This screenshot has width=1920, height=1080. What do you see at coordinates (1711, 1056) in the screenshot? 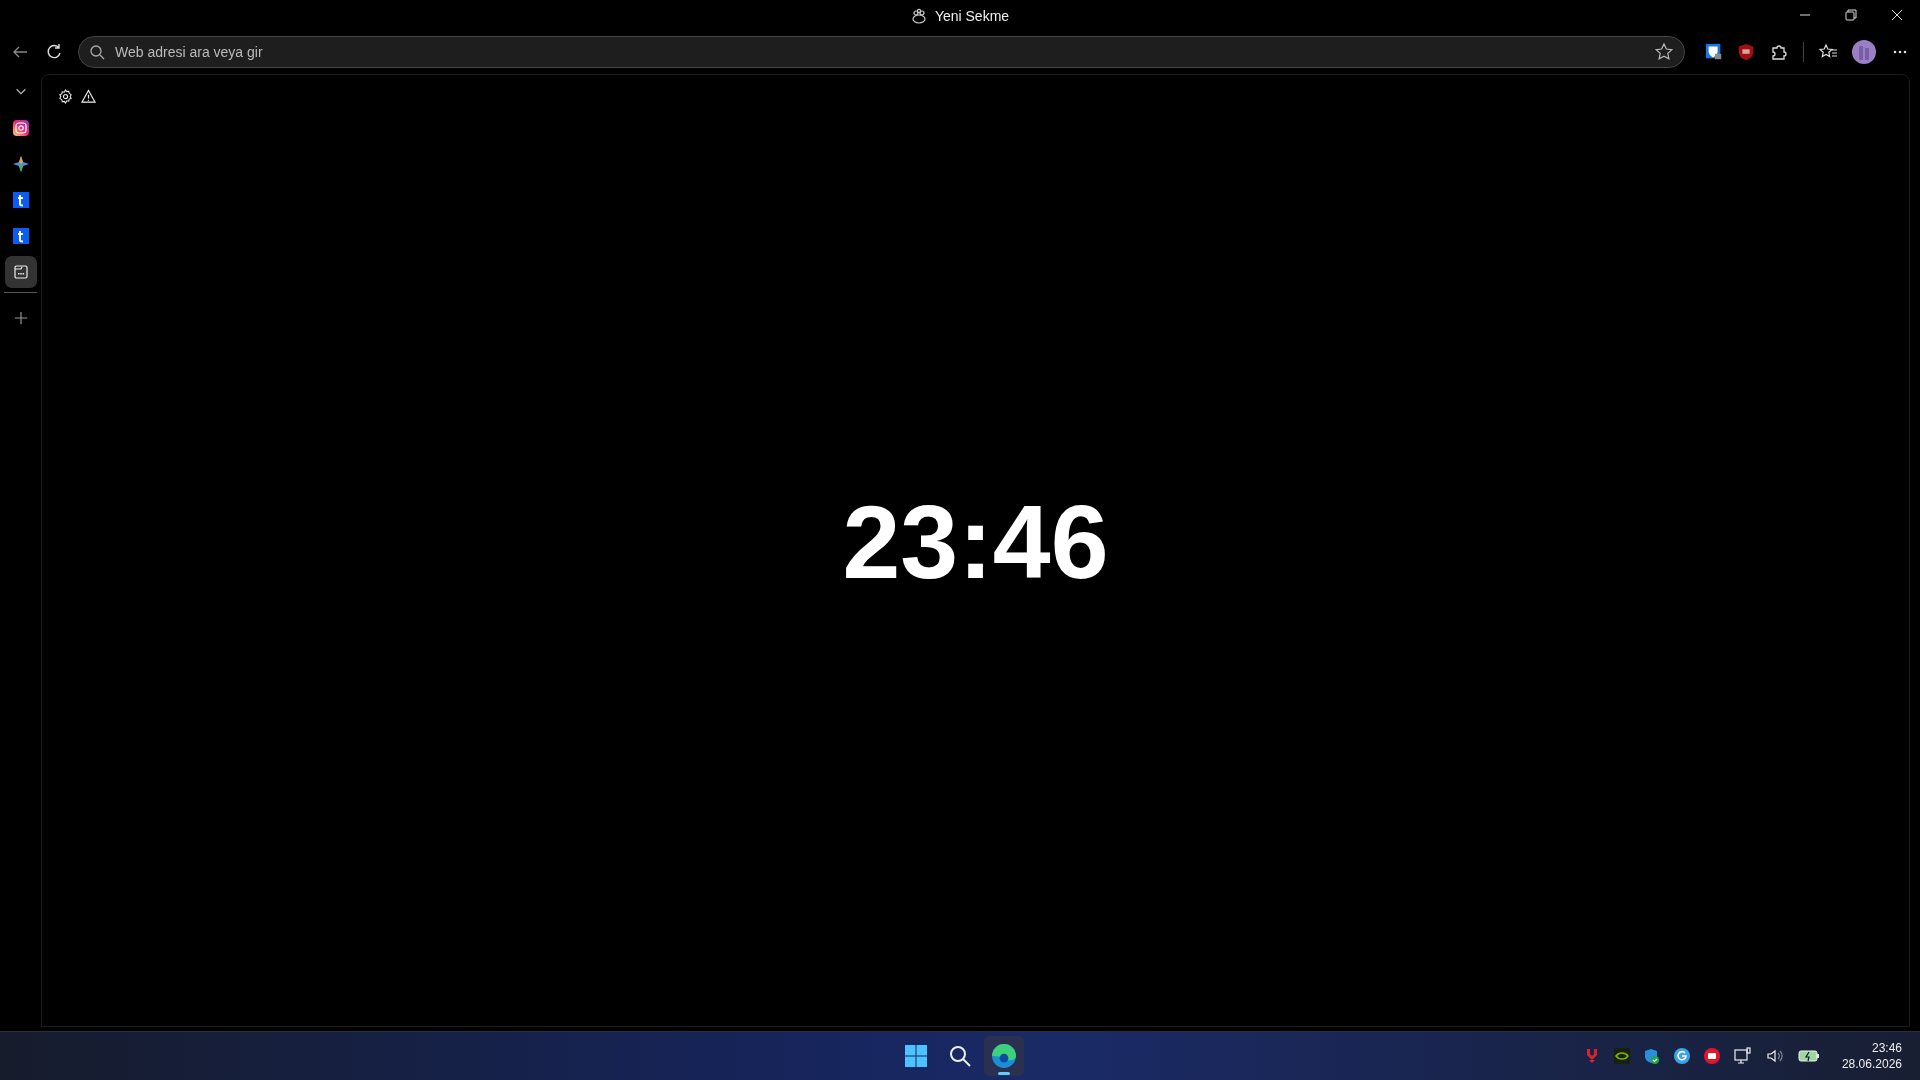
I see `round-badge-icon` at bounding box center [1711, 1056].